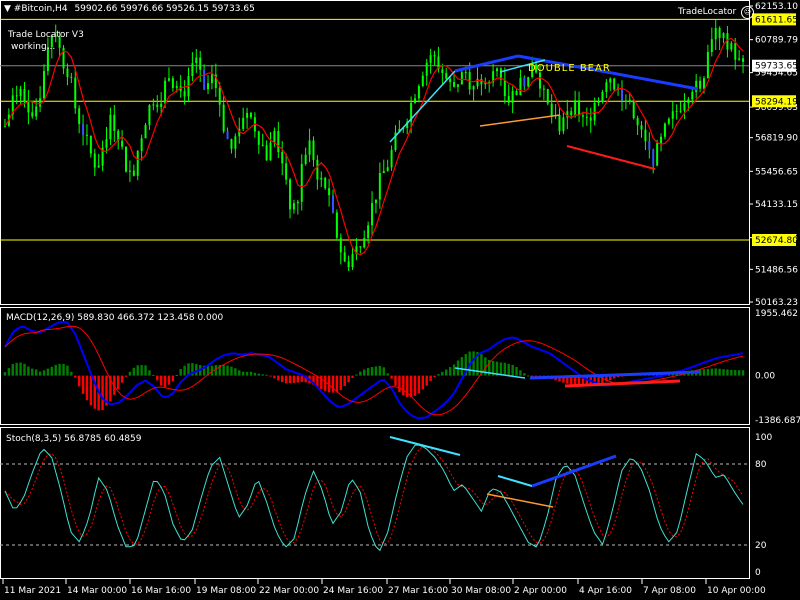 The width and height of the screenshot is (800, 600). I want to click on time-tick-label: 16 Mar 16:00, so click(161, 591).